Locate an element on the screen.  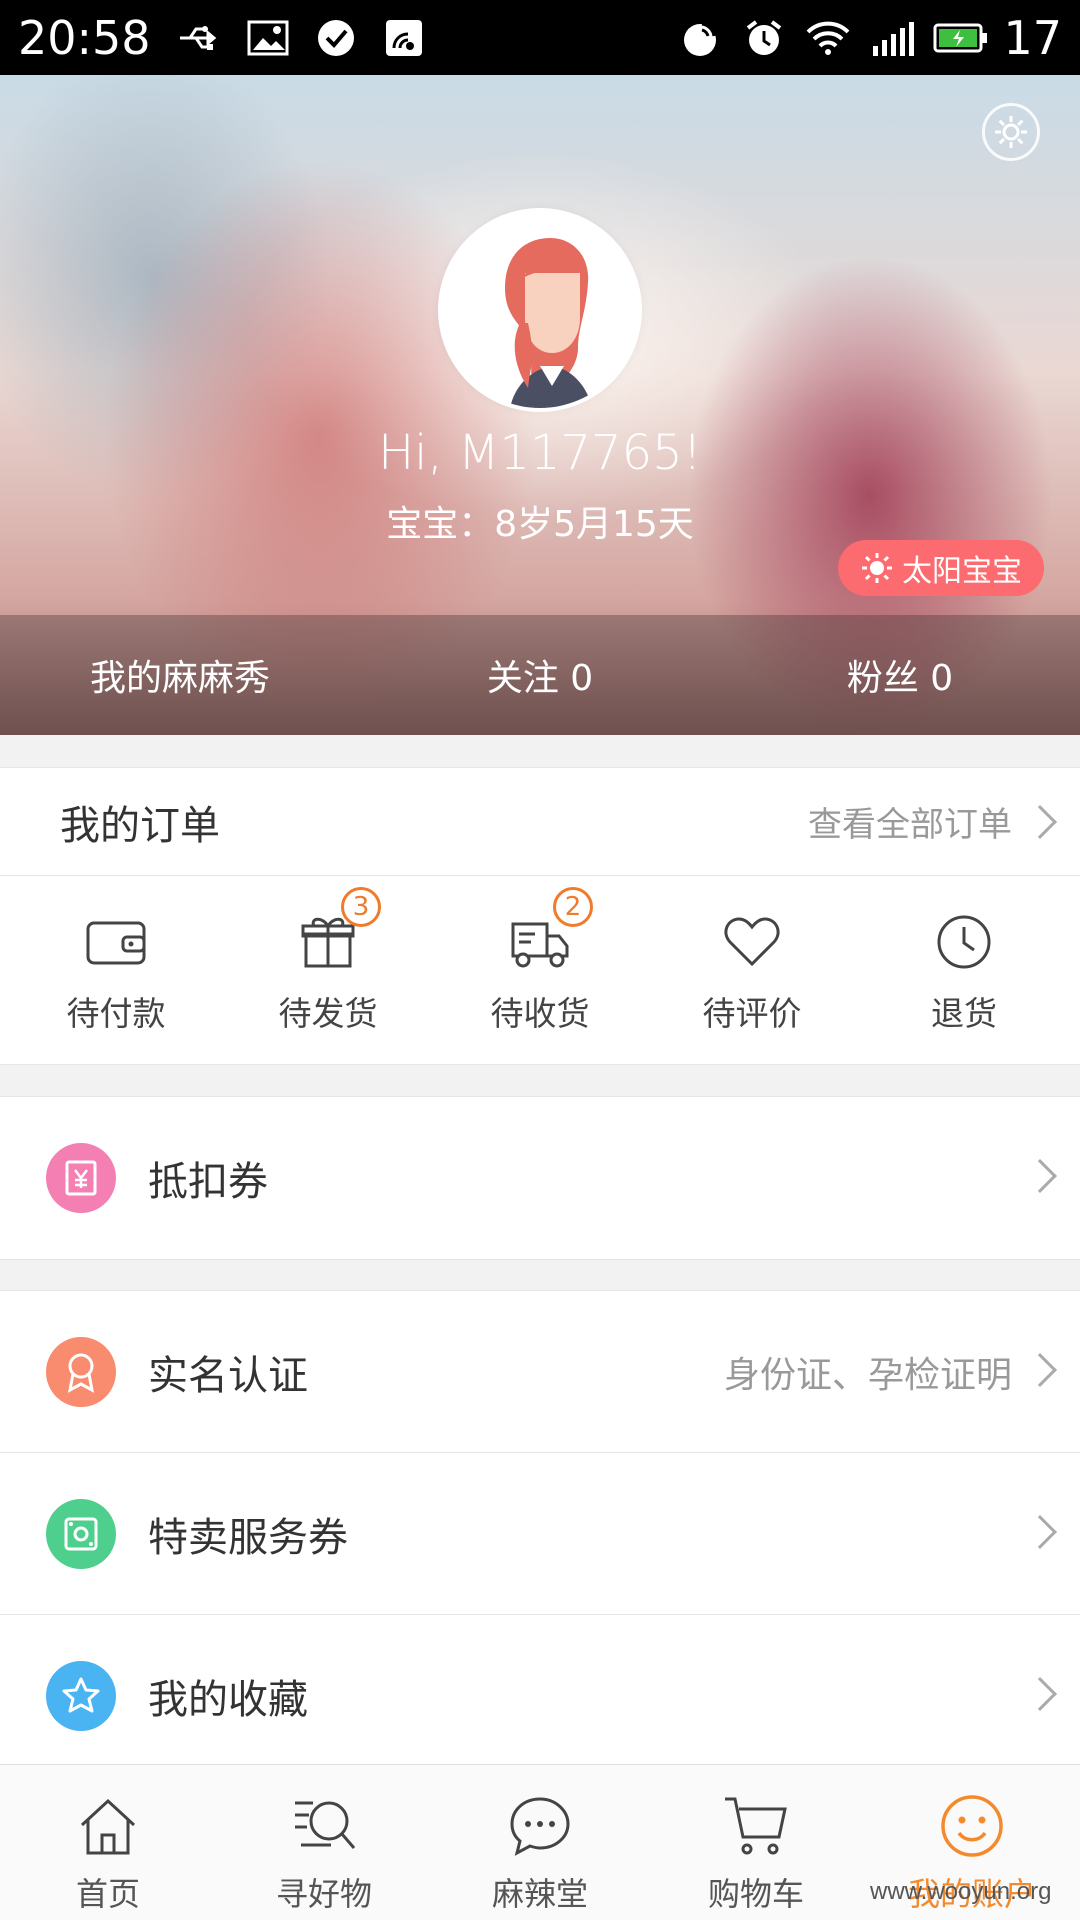
coupon-icon is located at coordinates (81, 1178).